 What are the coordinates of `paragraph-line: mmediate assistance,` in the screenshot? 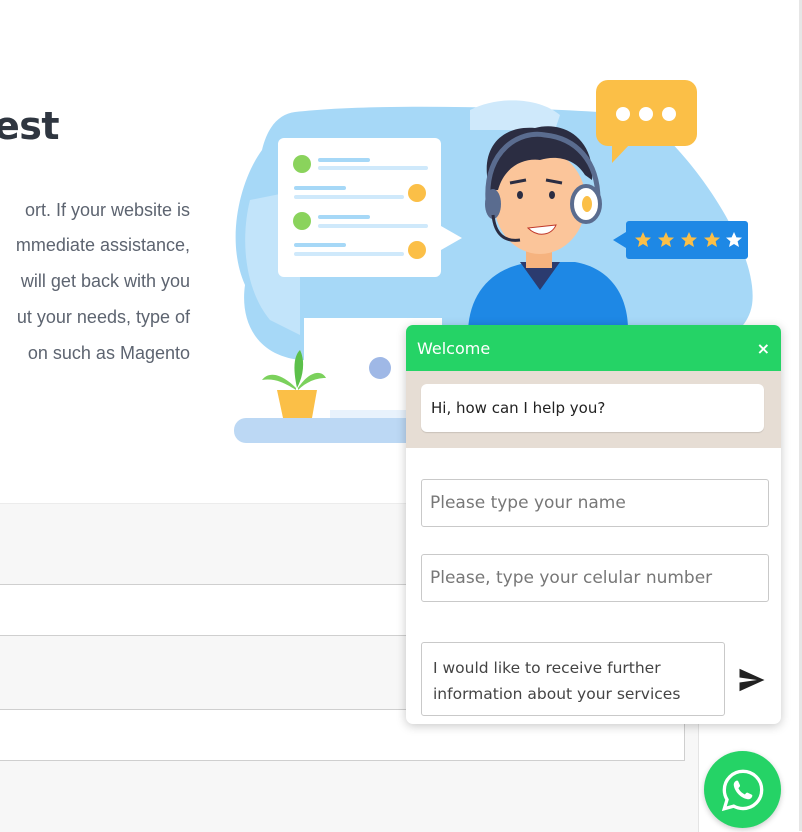 It's located at (102, 245).